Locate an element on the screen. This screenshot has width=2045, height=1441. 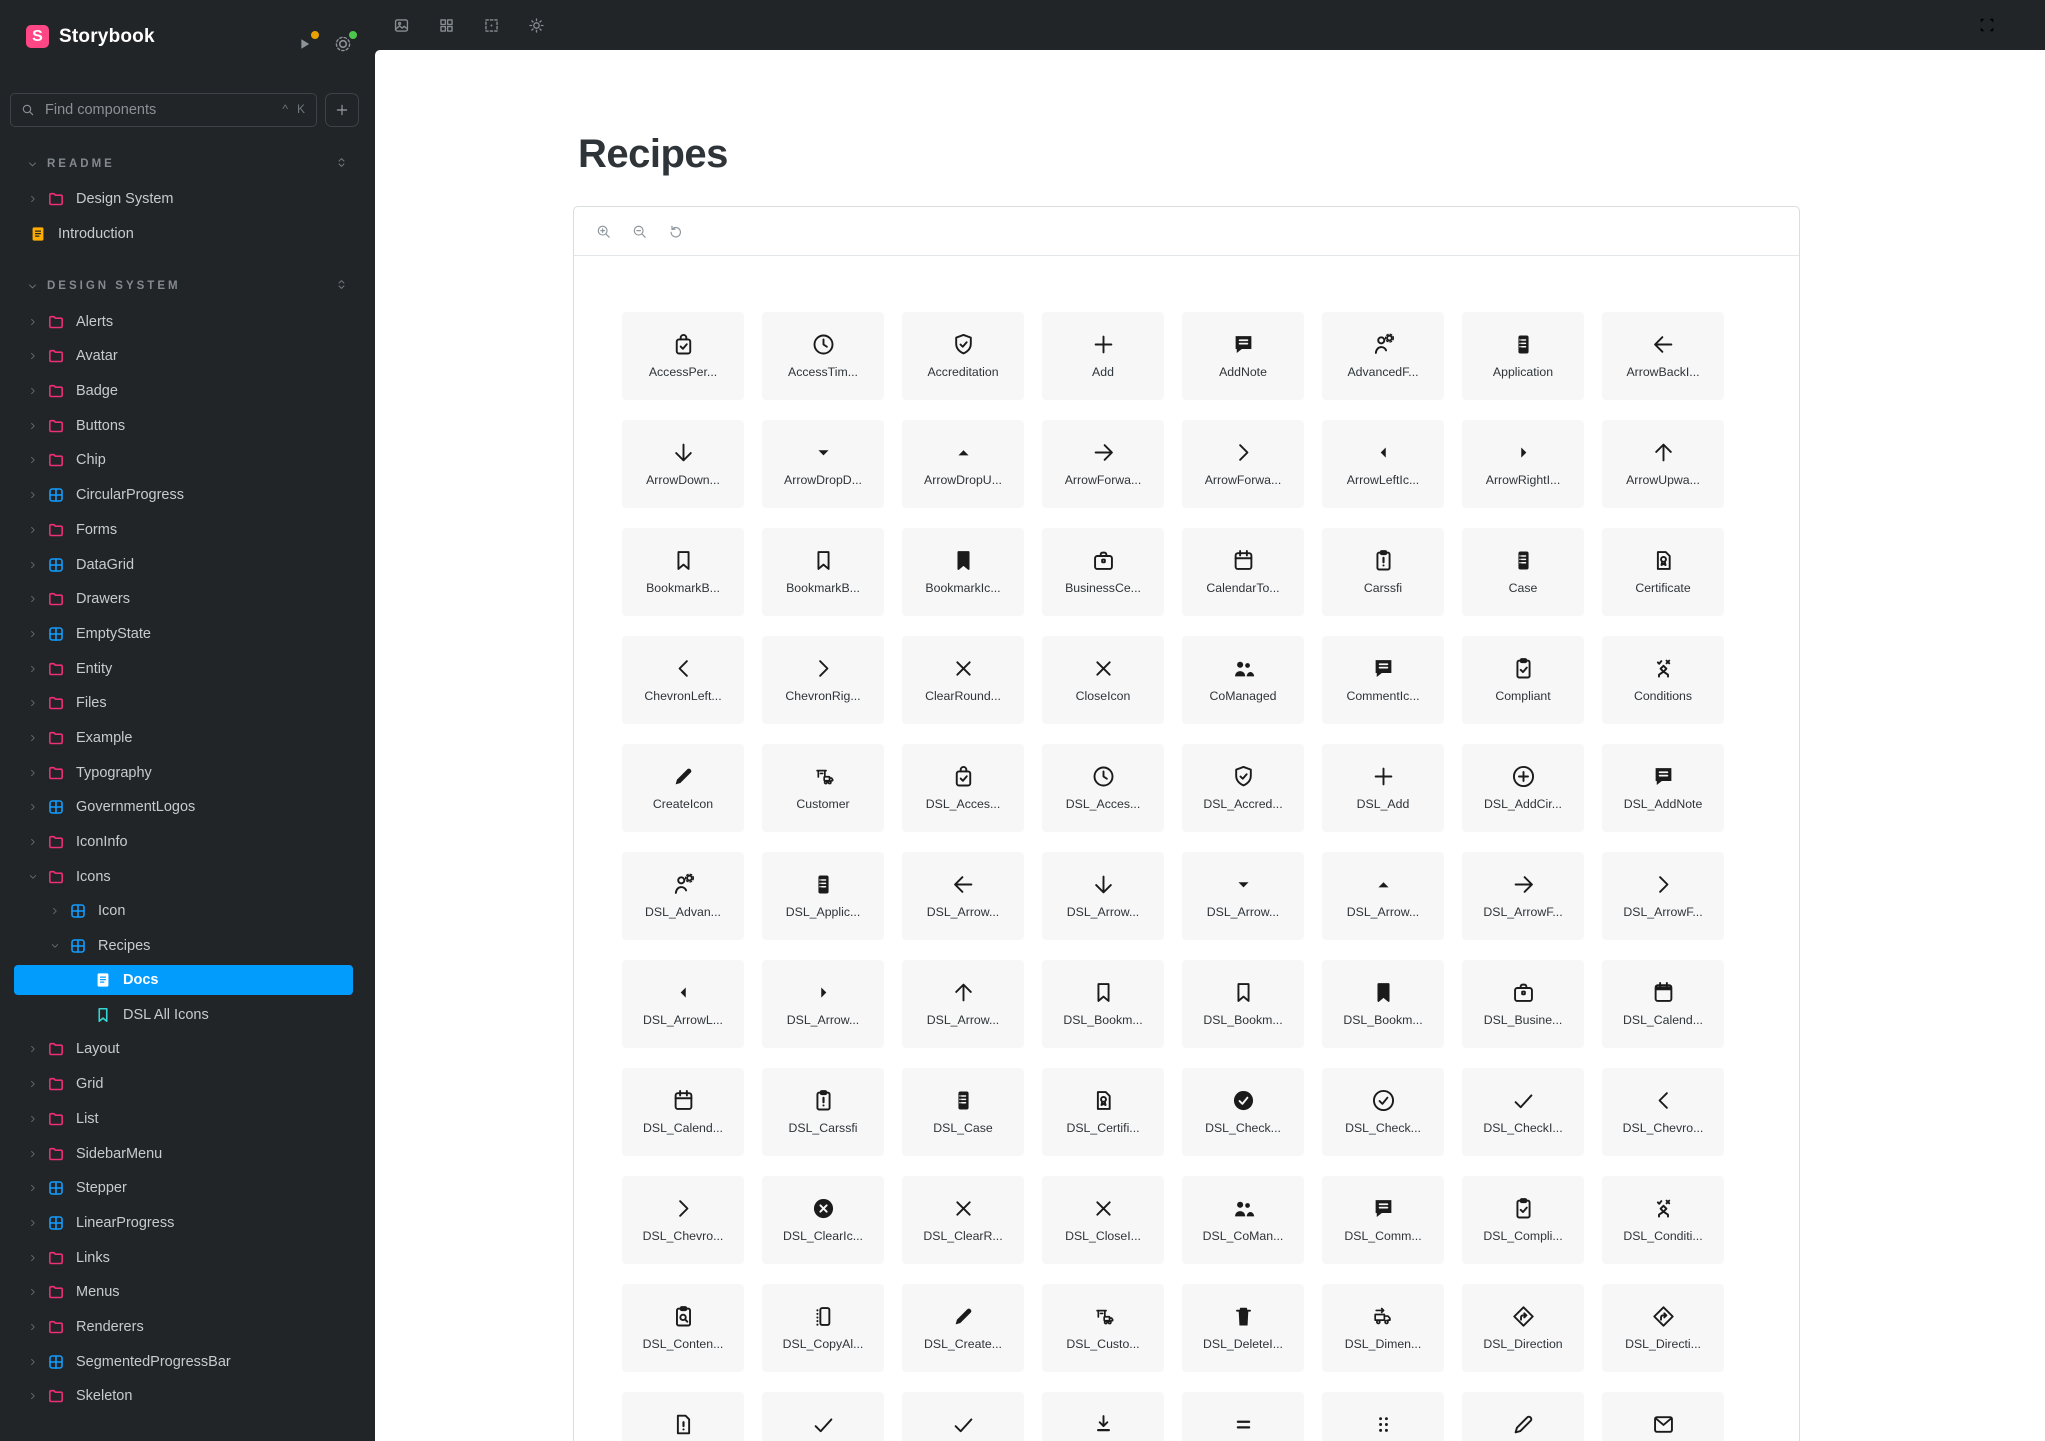
sidebar-item-grid: Grid is located at coordinates (187, 1084).